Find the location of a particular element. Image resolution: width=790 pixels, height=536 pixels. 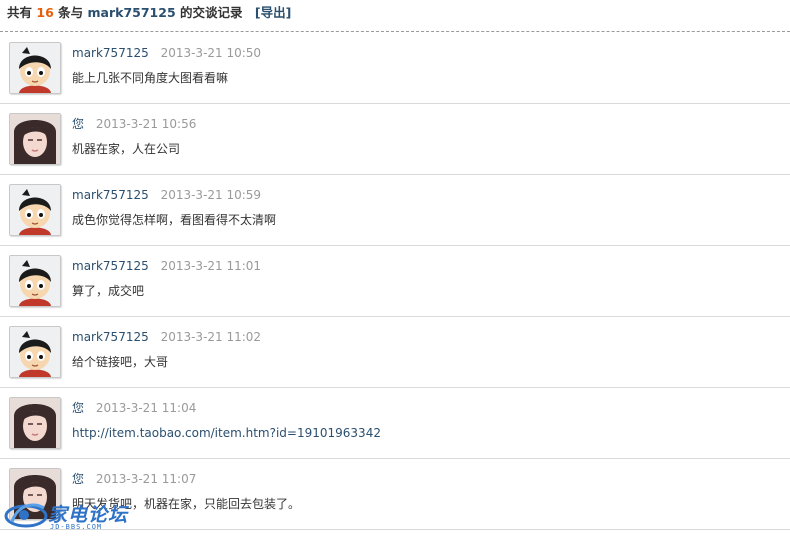

message-time: 2013-3-21 10:50 is located at coordinates (211, 53).